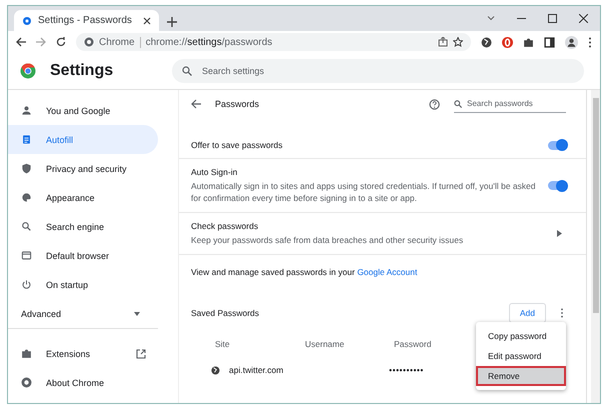  Describe the element at coordinates (83, 168) in the screenshot. I see `sidebar-item: Privacy and security` at that location.